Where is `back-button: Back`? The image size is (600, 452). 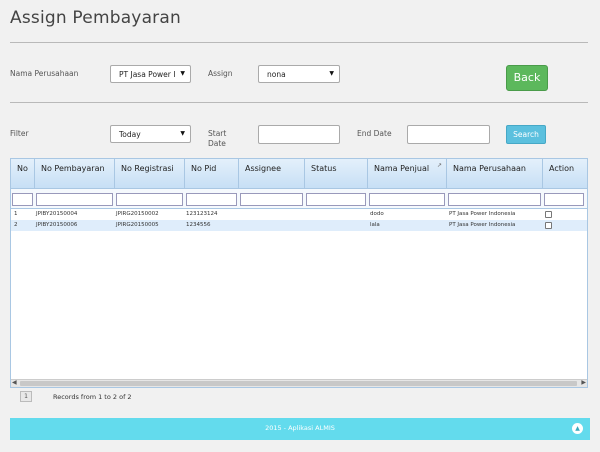 back-button: Back is located at coordinates (527, 78).